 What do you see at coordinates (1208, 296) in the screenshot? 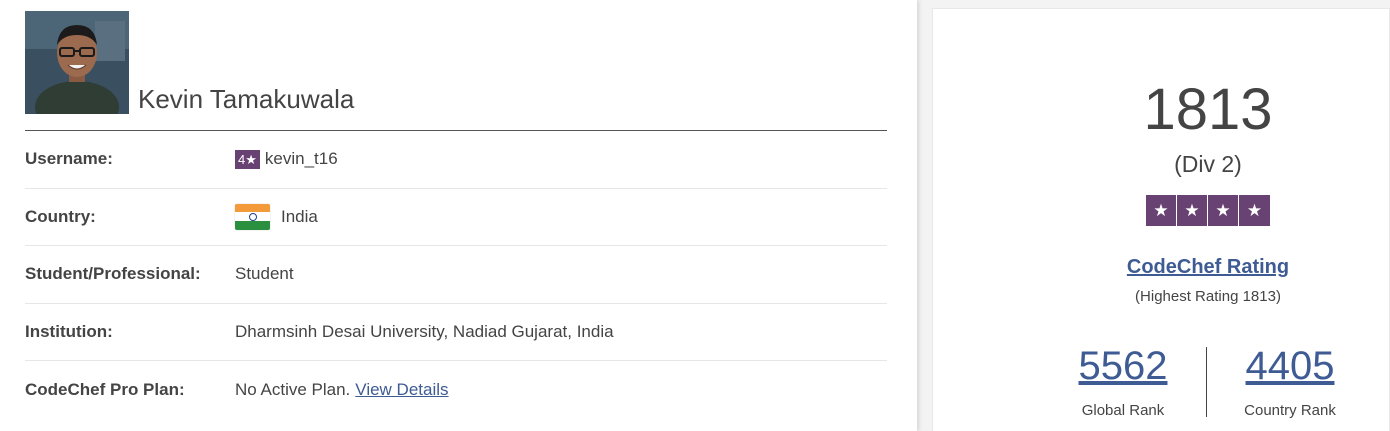
I see `highest-rating: (Highest Rating 1813)` at bounding box center [1208, 296].